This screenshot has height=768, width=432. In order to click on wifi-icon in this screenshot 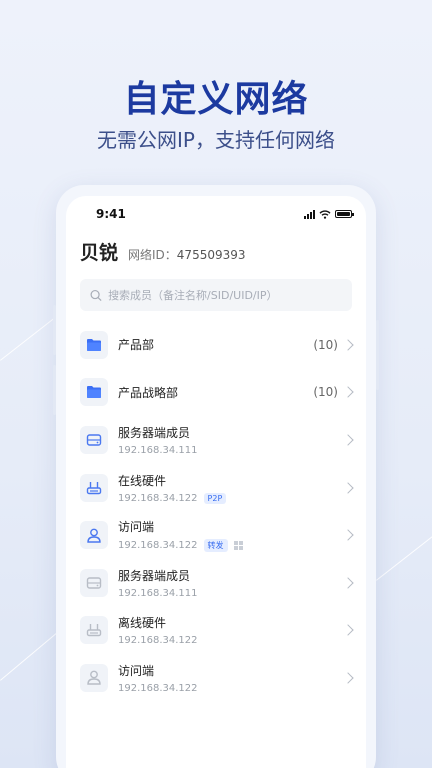, I will do `click(325, 214)`.